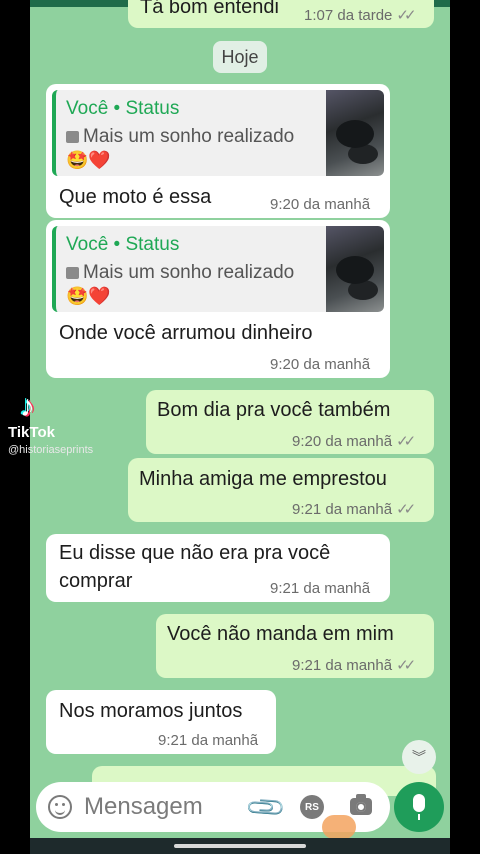 Image resolution: width=480 pixels, height=854 pixels. I want to click on message-bubble-outgoing: Bom dia pra você também 9:20 da manhã ✓✓, so click(290, 422).